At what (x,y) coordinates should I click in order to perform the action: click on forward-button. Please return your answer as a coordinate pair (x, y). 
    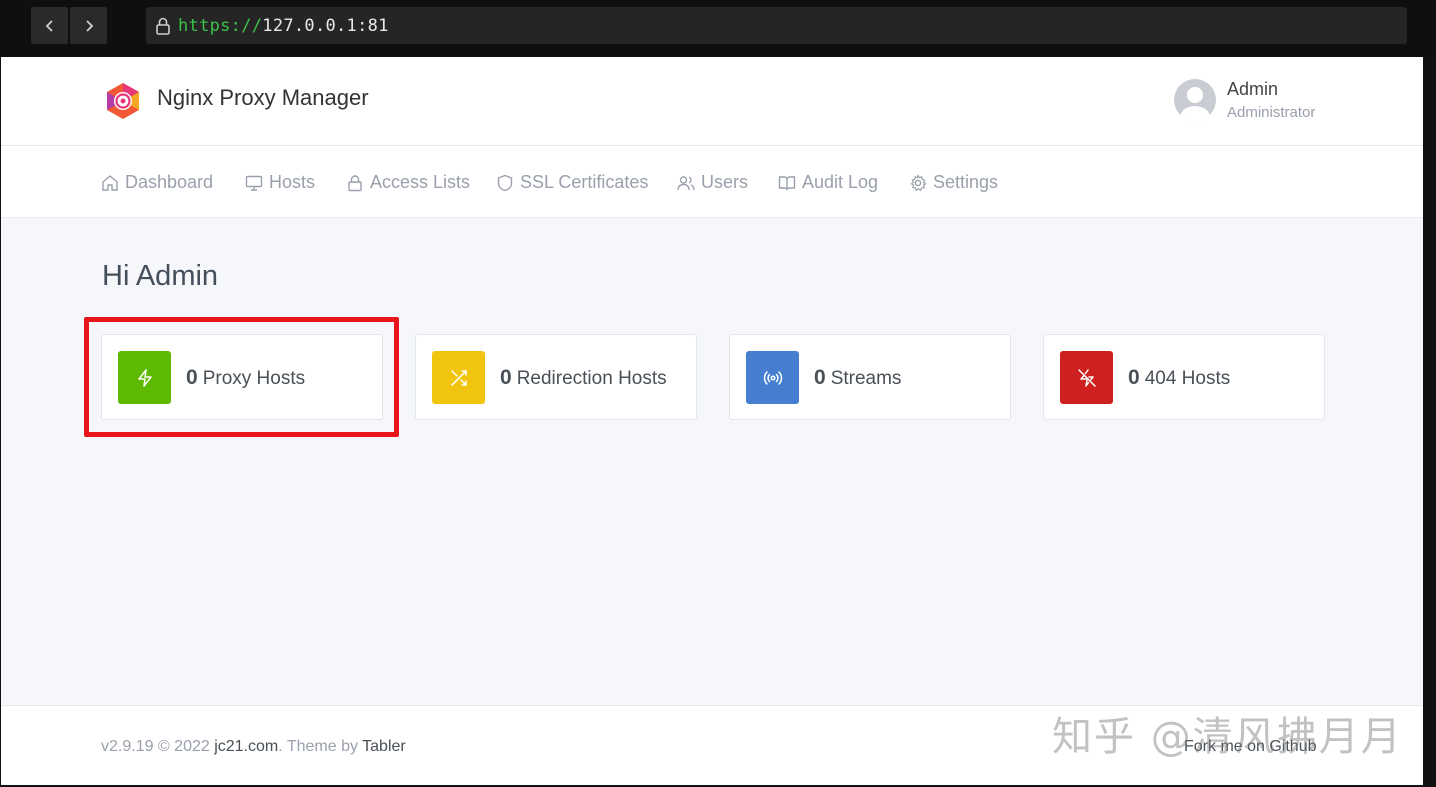
    Looking at the image, I should click on (88, 25).